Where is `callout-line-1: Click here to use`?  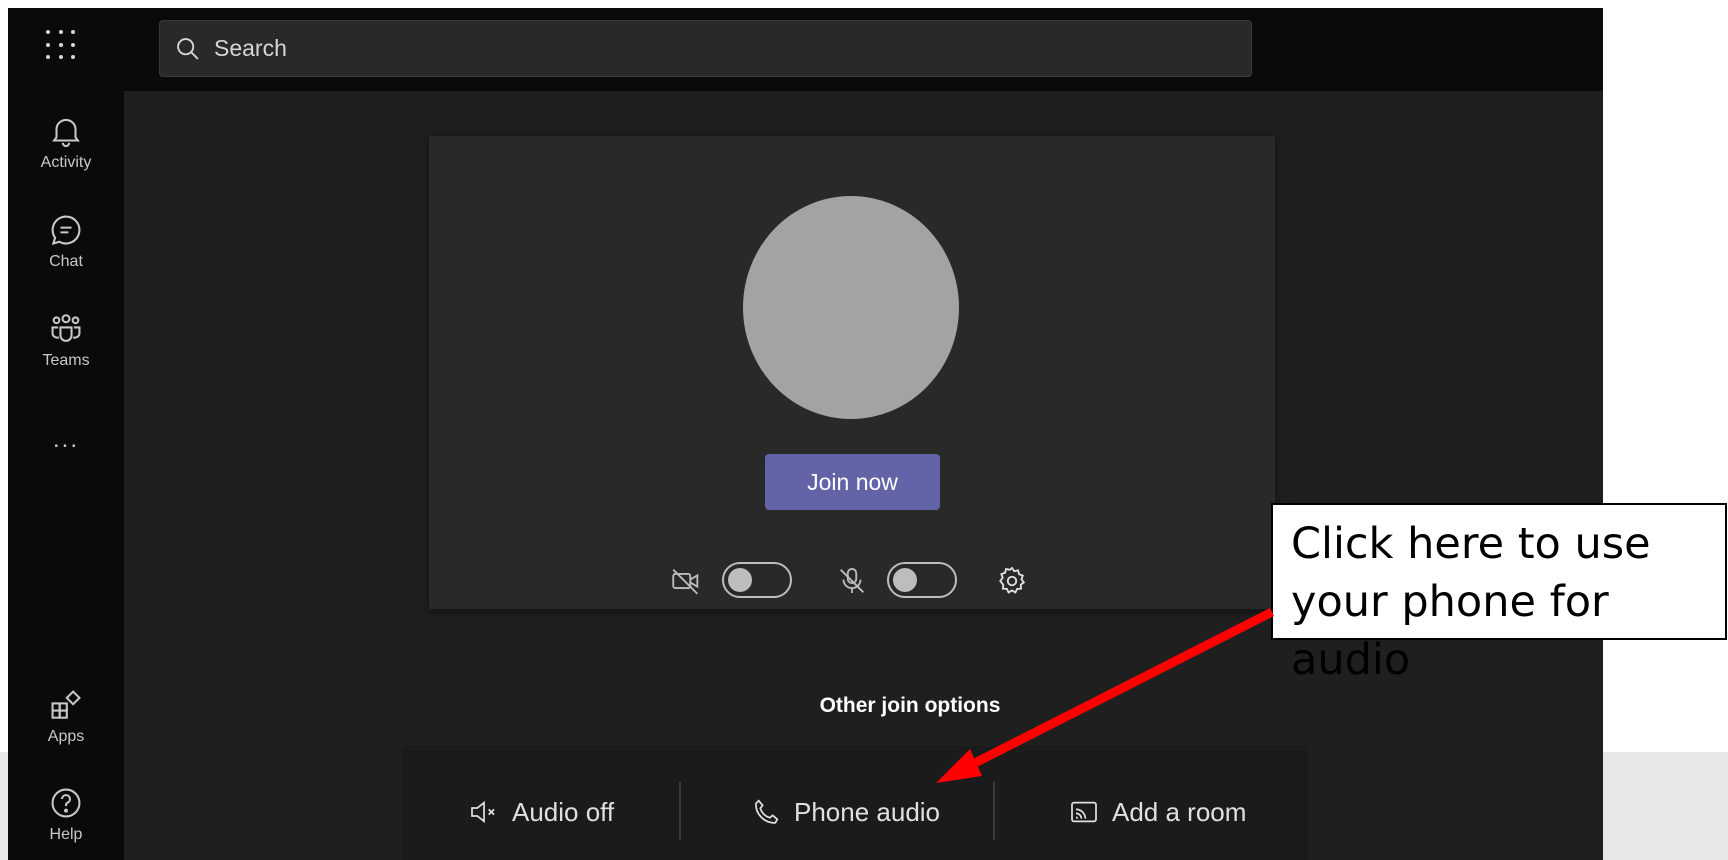 callout-line-1: Click here to use is located at coordinates (1471, 544).